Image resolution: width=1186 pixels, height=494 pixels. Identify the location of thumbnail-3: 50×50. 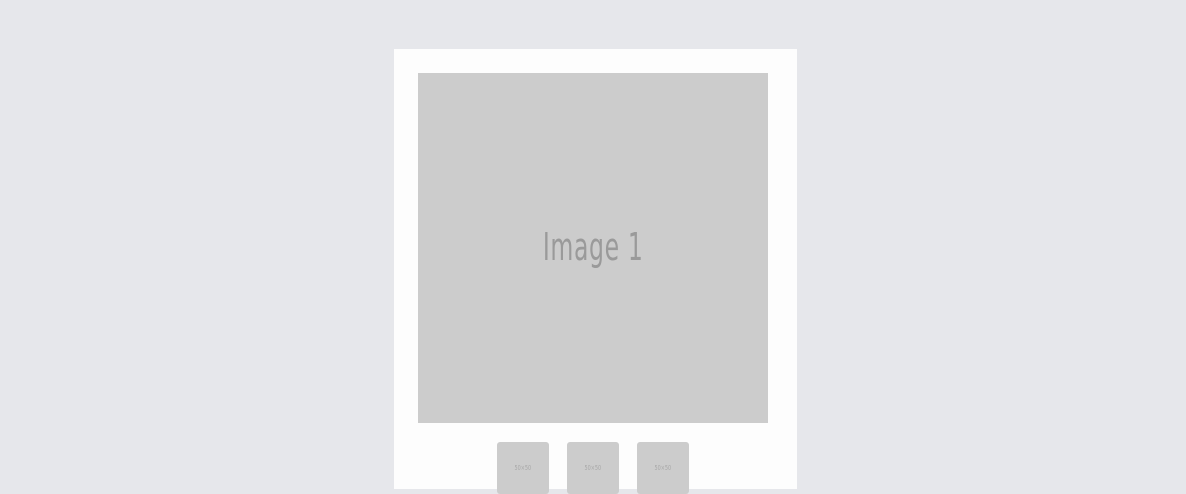
(663, 468).